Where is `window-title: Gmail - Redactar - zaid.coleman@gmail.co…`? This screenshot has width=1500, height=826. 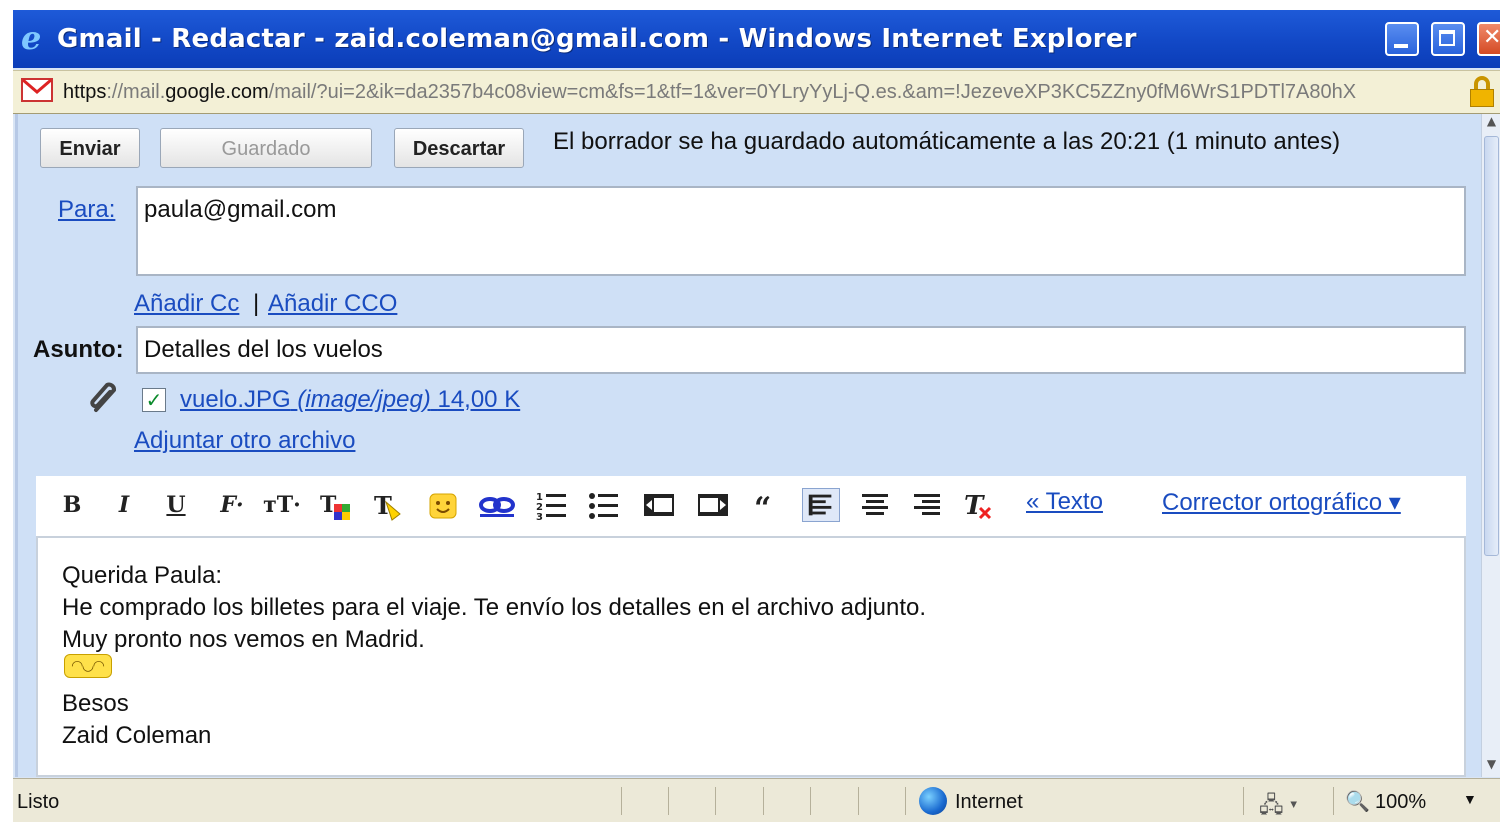 window-title: Gmail - Redactar - zaid.coleman@gmail.co… is located at coordinates (597, 39).